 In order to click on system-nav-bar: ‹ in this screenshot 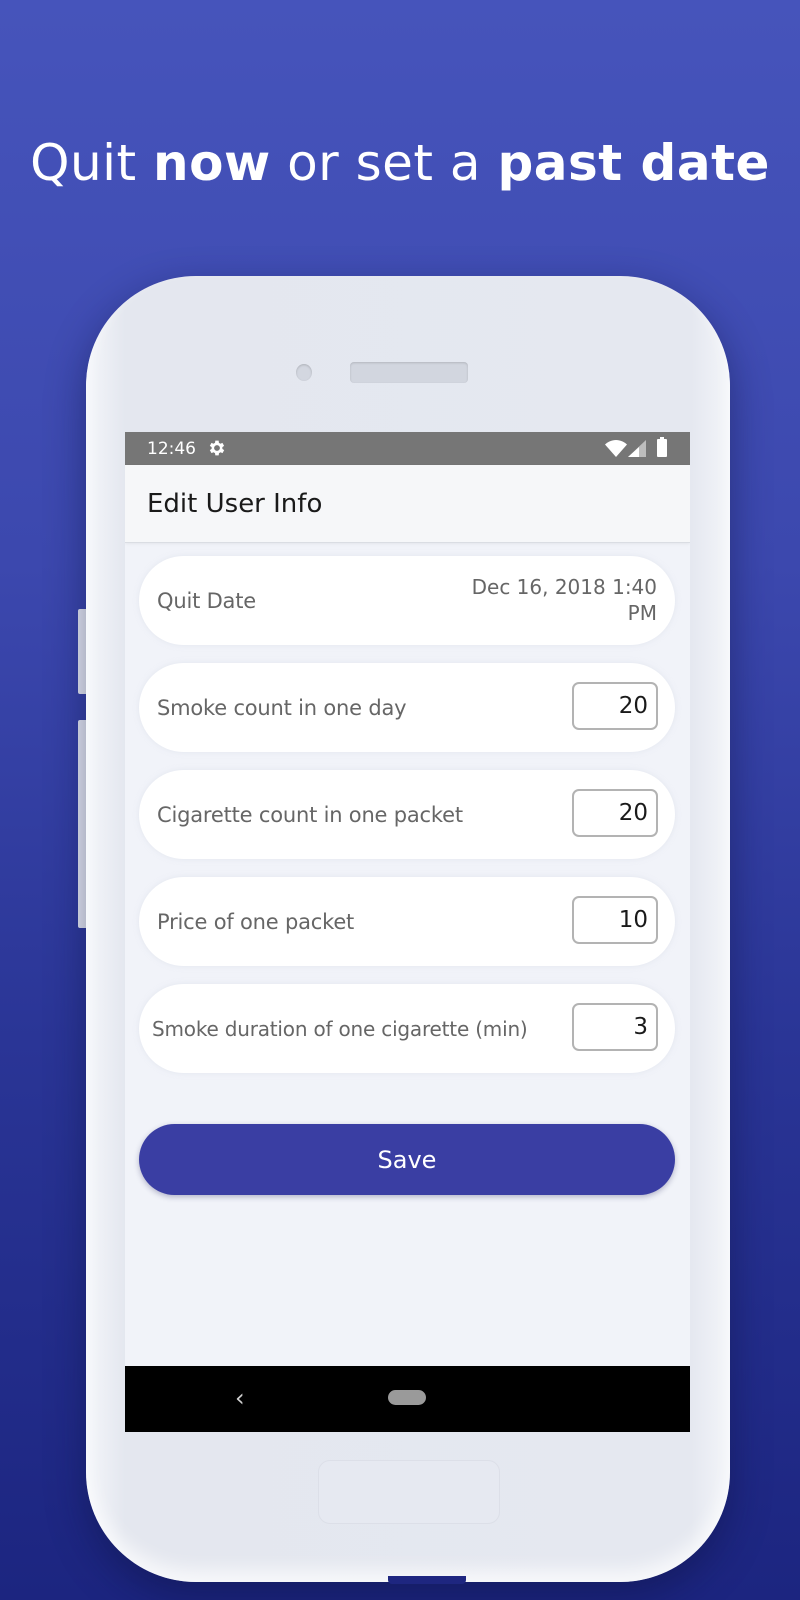, I will do `click(407, 1399)`.